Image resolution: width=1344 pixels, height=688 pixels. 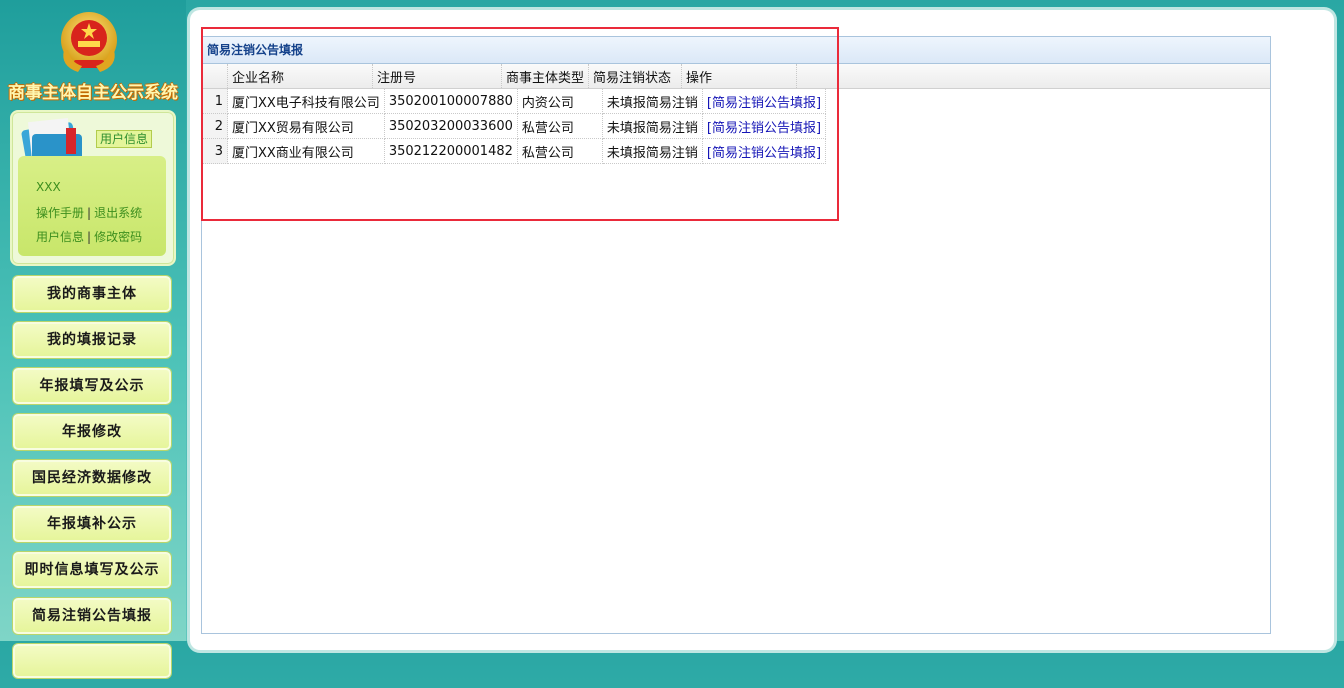 I want to click on menu-economic-data-edit: 国民经济数据修改, so click(x=92, y=478).